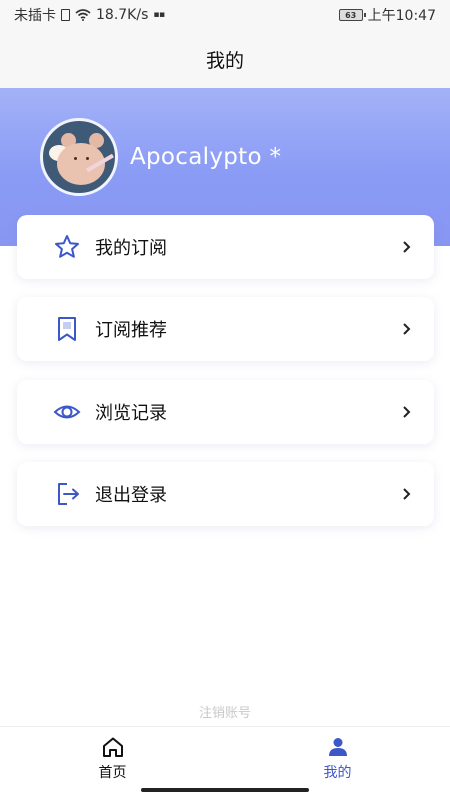  Describe the element at coordinates (225, 711) in the screenshot. I see `deactivate-account-link: 注销账号` at that location.